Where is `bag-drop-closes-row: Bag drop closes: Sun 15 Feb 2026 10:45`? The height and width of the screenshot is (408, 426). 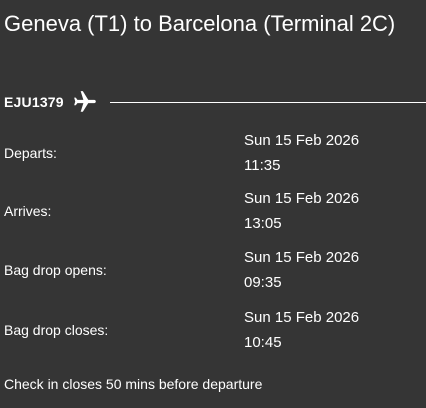
bag-drop-closes-row: Bag drop closes: Sun 15 Feb 2026 10:45 is located at coordinates (215, 330).